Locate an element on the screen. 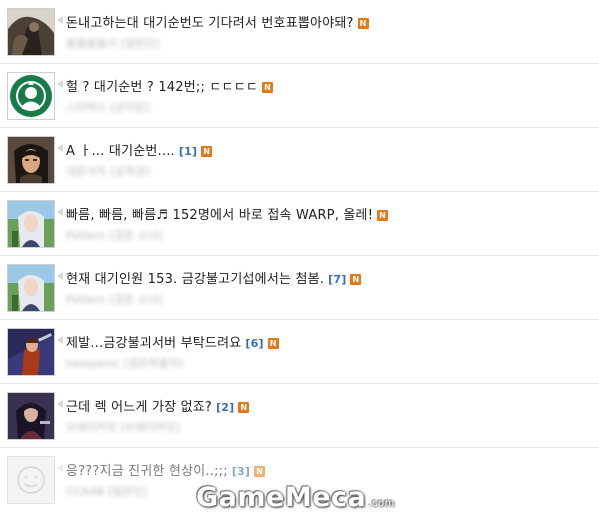 The image size is (599, 514). post-title-line: 제발...금강불괴서버 부탁드려요 [6] N is located at coordinates (172, 341).